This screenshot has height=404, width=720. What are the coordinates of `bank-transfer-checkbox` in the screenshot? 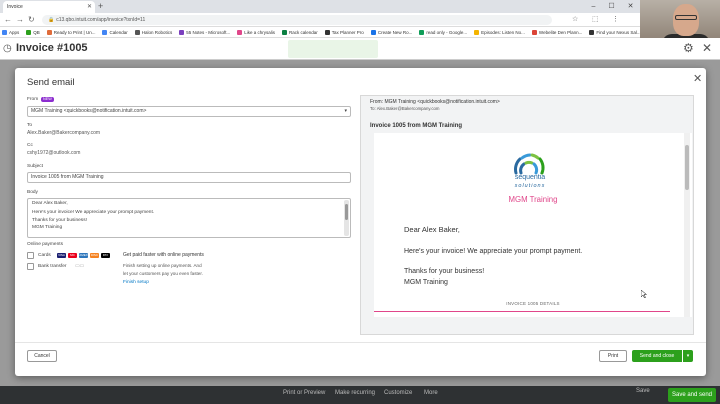 It's located at (30, 266).